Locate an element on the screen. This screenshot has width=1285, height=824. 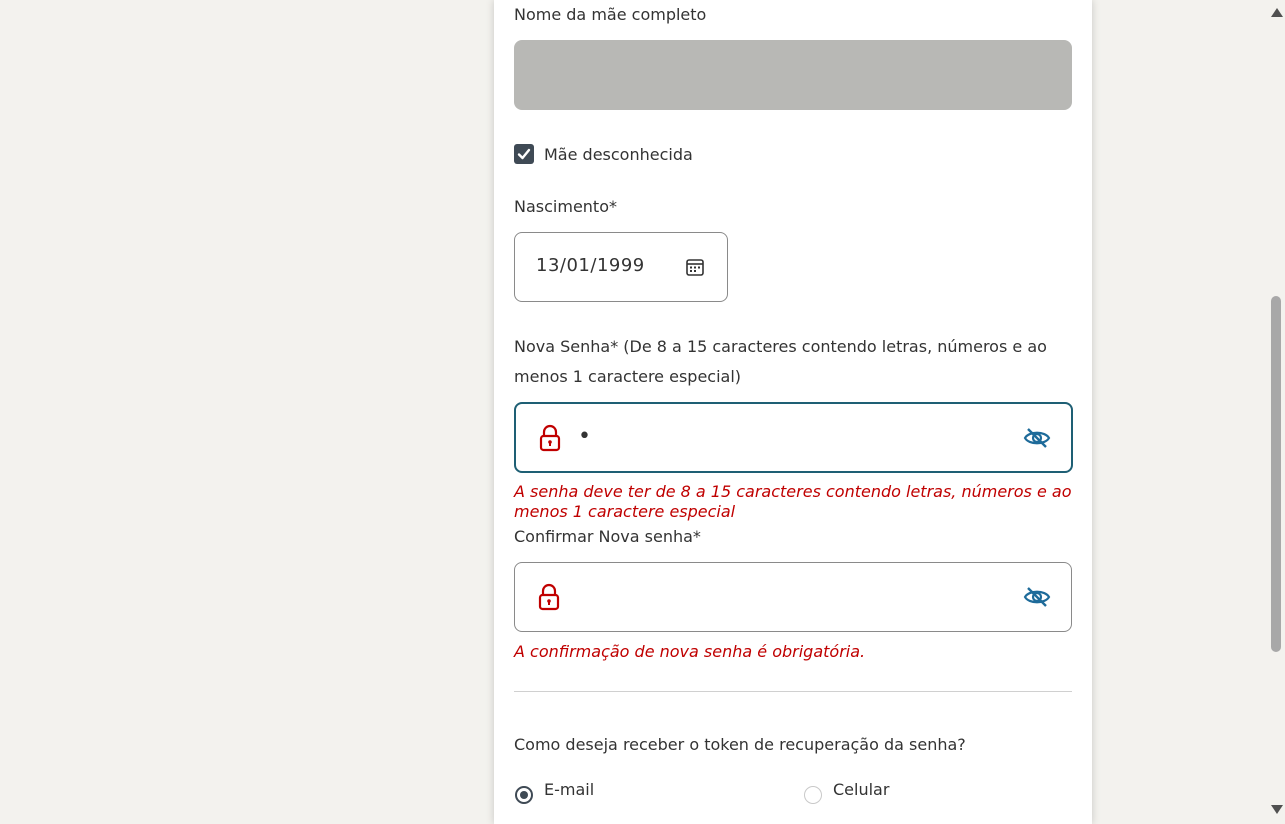
new-password-value: • is located at coordinates (584, 436).